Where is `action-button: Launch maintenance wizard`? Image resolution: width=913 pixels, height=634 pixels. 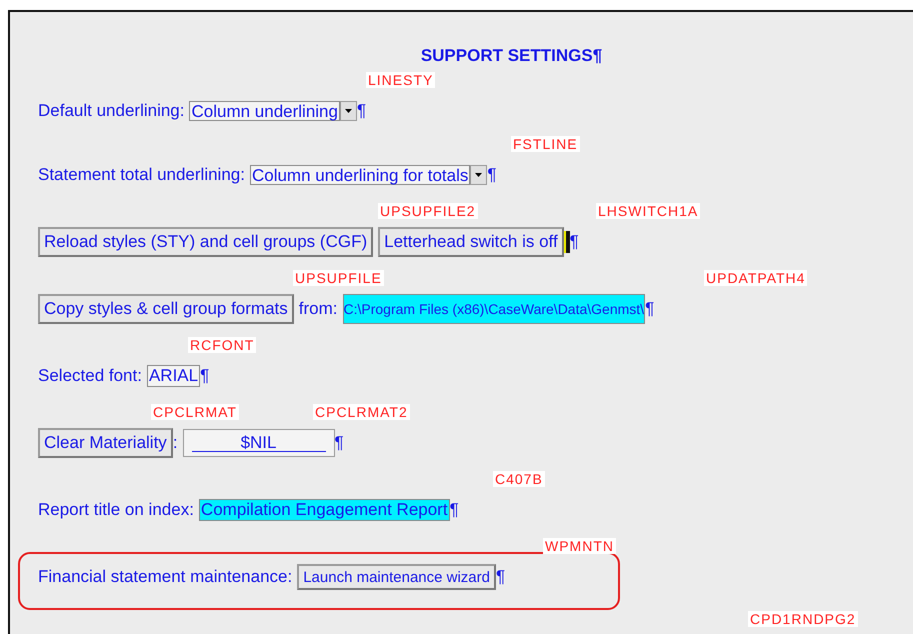 action-button: Launch maintenance wizard is located at coordinates (396, 577).